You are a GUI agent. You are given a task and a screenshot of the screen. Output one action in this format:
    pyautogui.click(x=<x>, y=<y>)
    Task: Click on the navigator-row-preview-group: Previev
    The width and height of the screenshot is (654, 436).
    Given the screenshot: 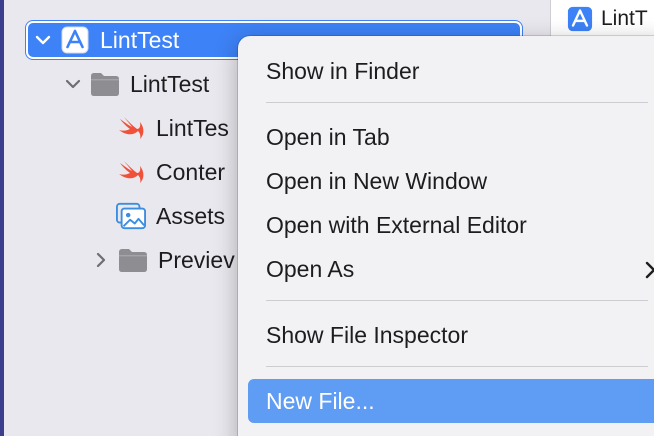 What is the action you would take?
    pyautogui.click(x=163, y=260)
    